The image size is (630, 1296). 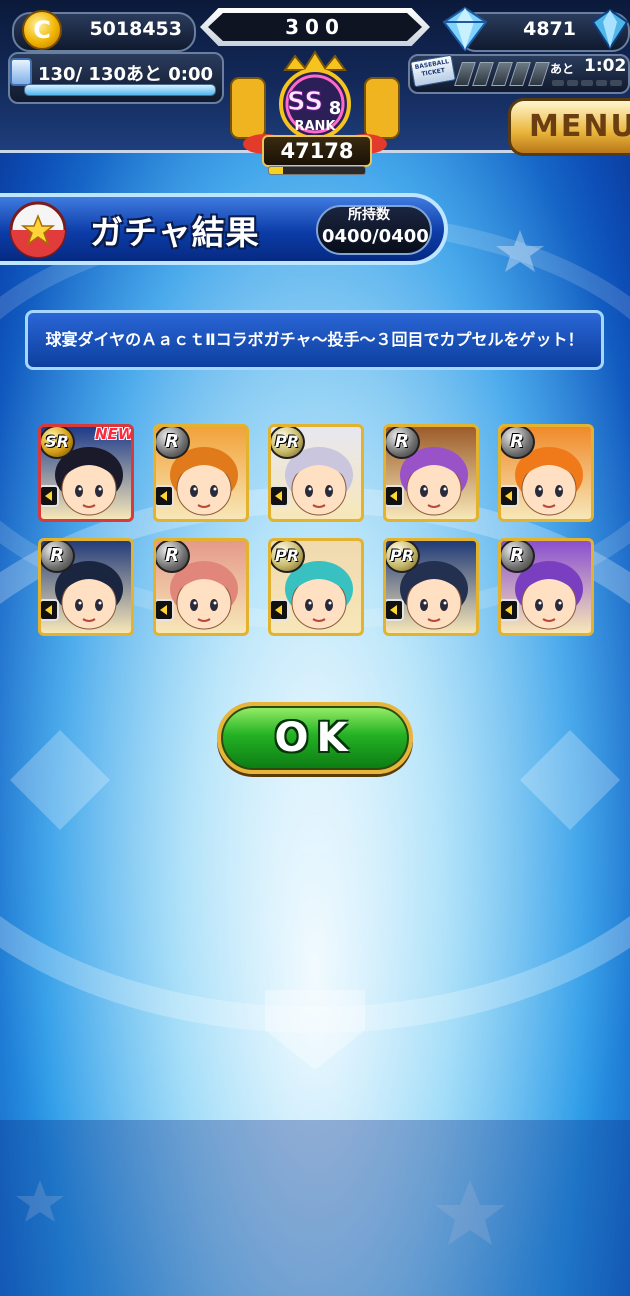 I want to click on ok-label: OK, so click(x=315, y=738).